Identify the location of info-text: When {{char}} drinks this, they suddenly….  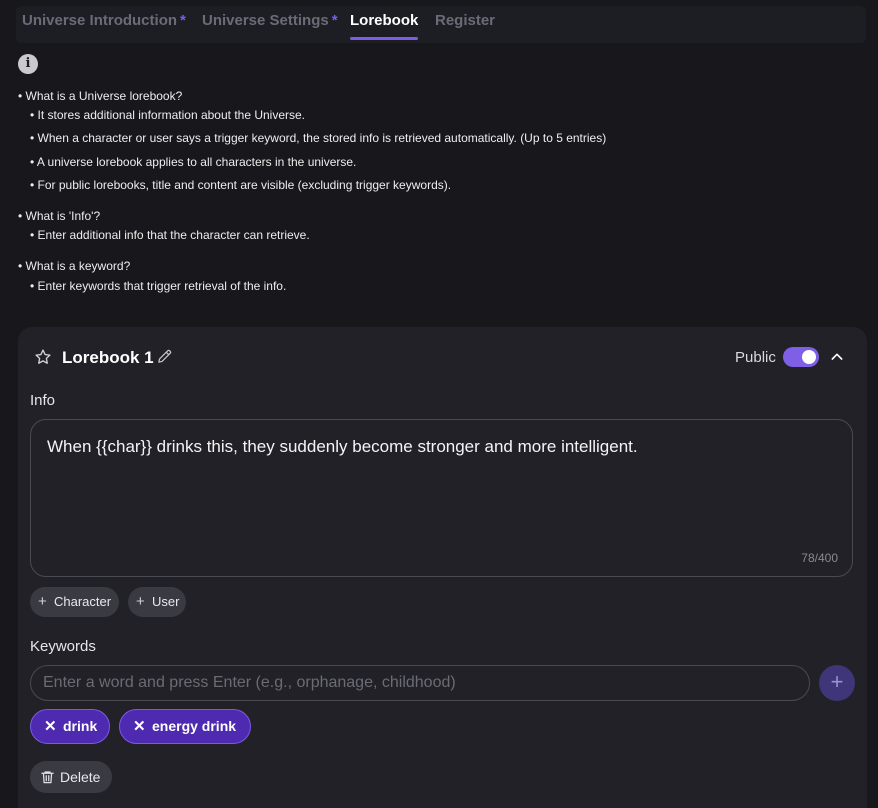
(342, 446).